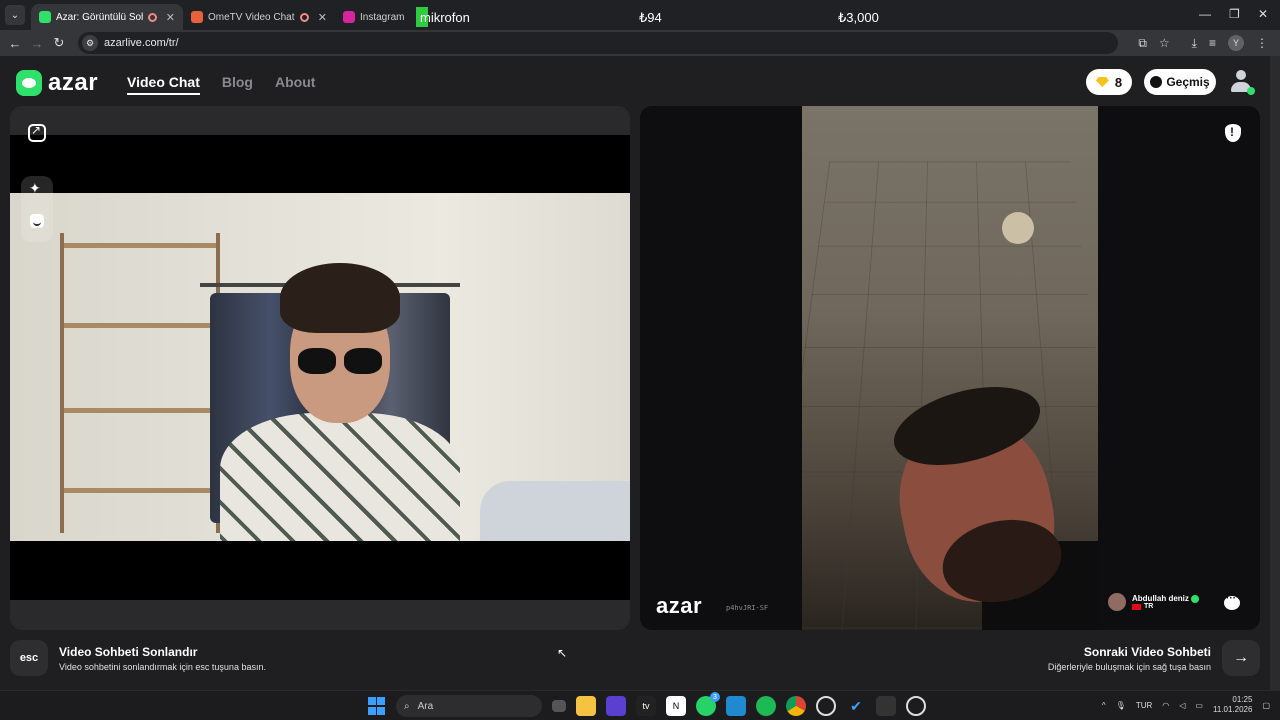 Image resolution: width=1280 pixels, height=720 pixels. Describe the element at coordinates (1102, 82) in the screenshot. I see `gem-icon` at that location.